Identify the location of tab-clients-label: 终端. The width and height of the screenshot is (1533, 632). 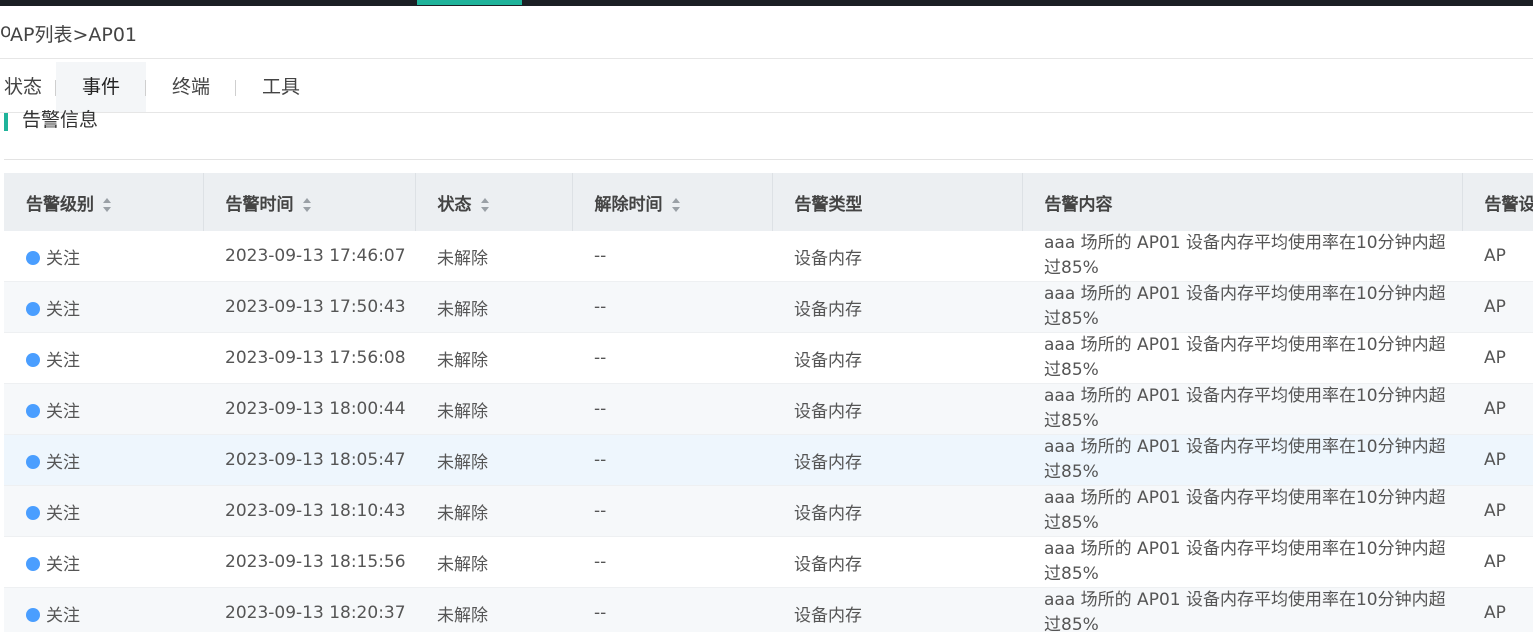
(190, 87).